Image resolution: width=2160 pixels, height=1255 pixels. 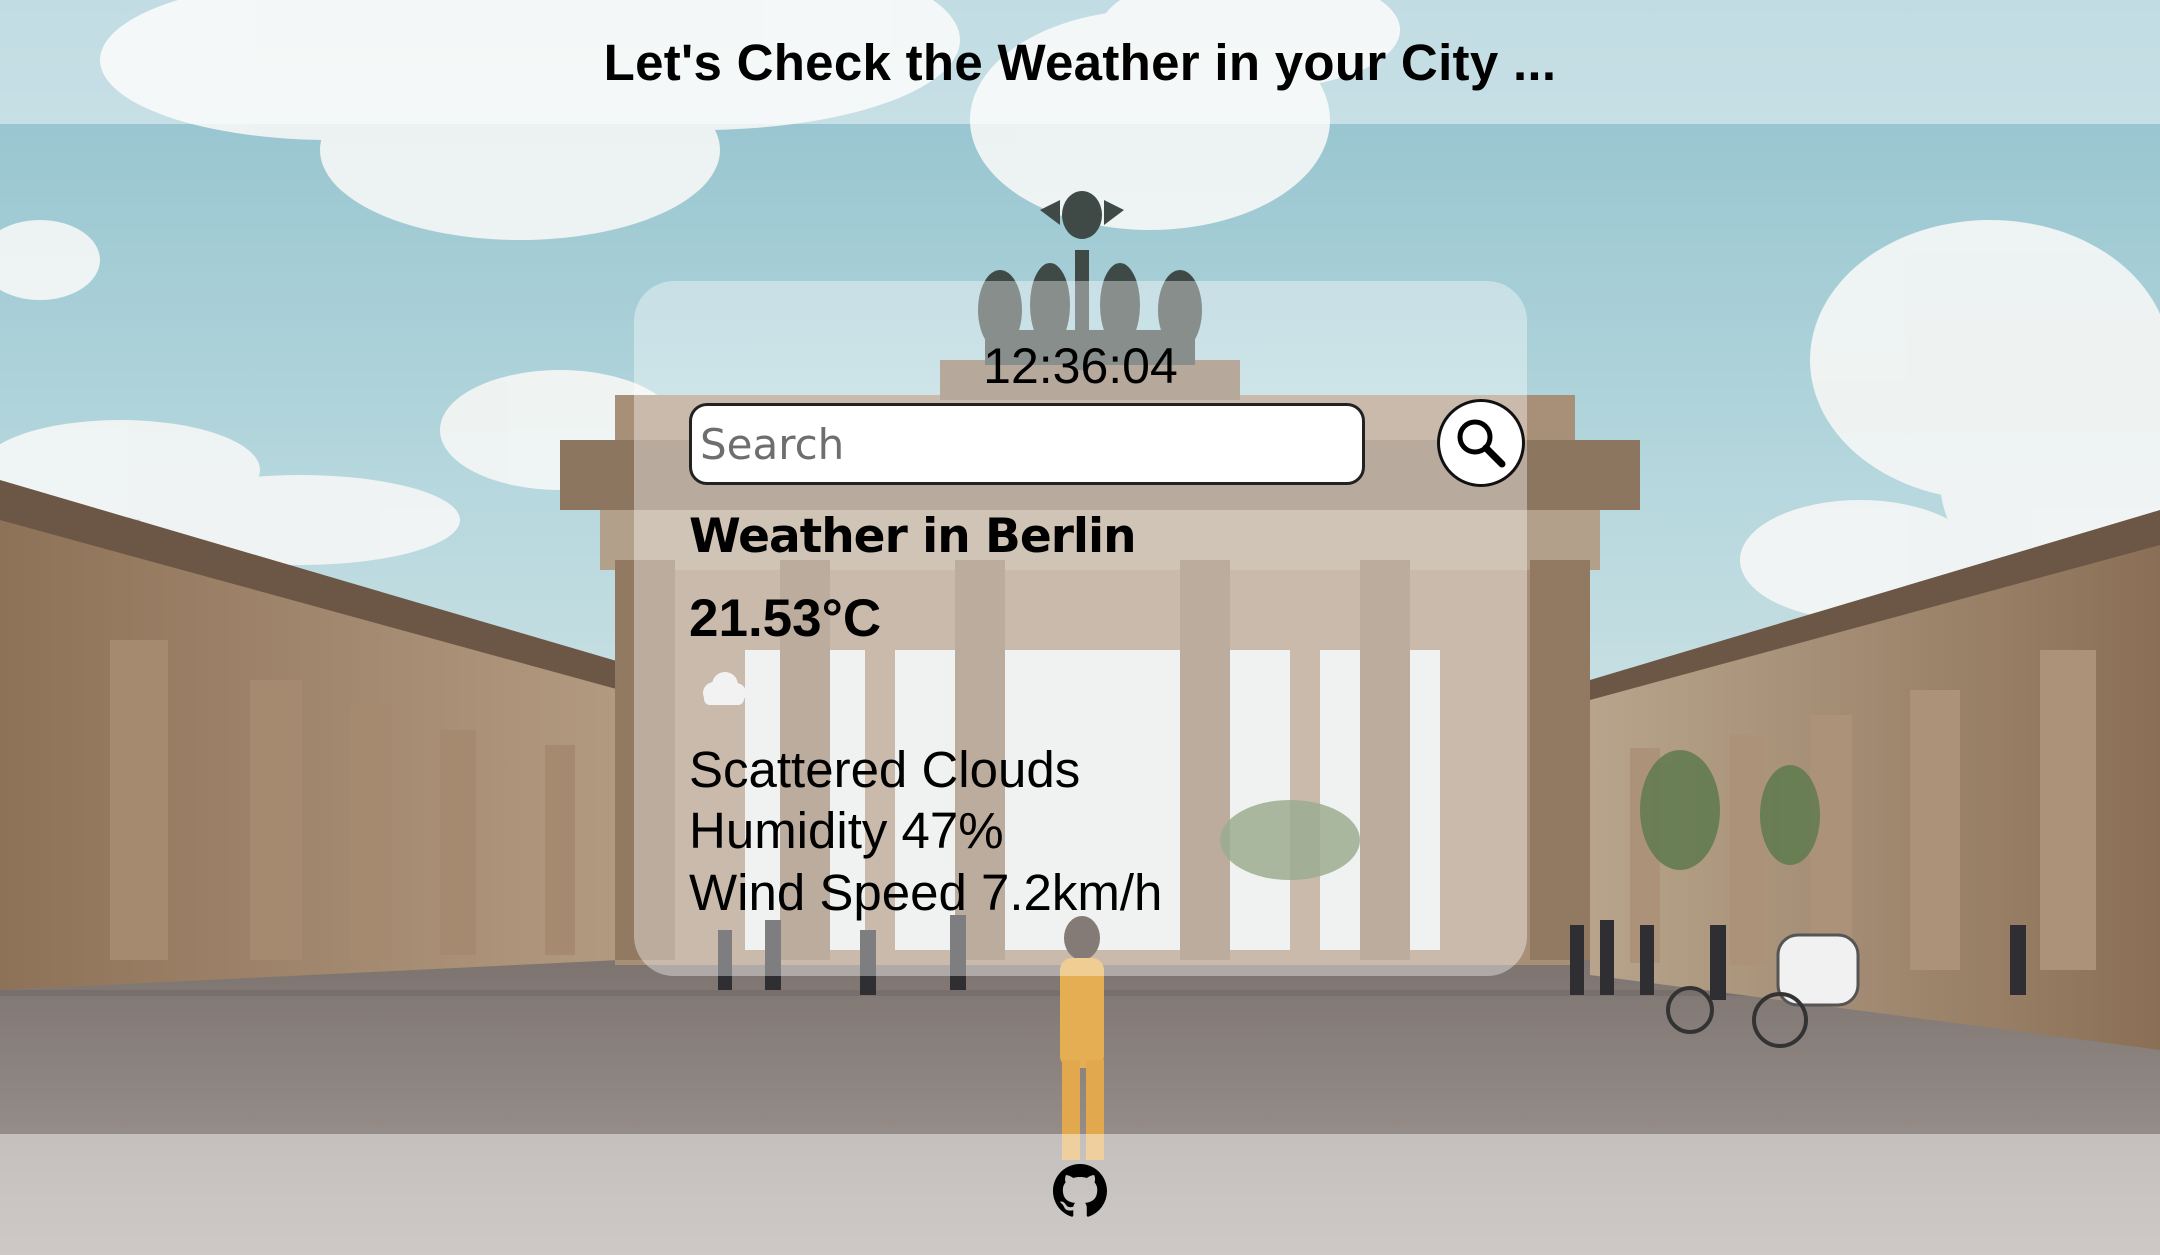 I want to click on github-icon, so click(x=1080, y=1191).